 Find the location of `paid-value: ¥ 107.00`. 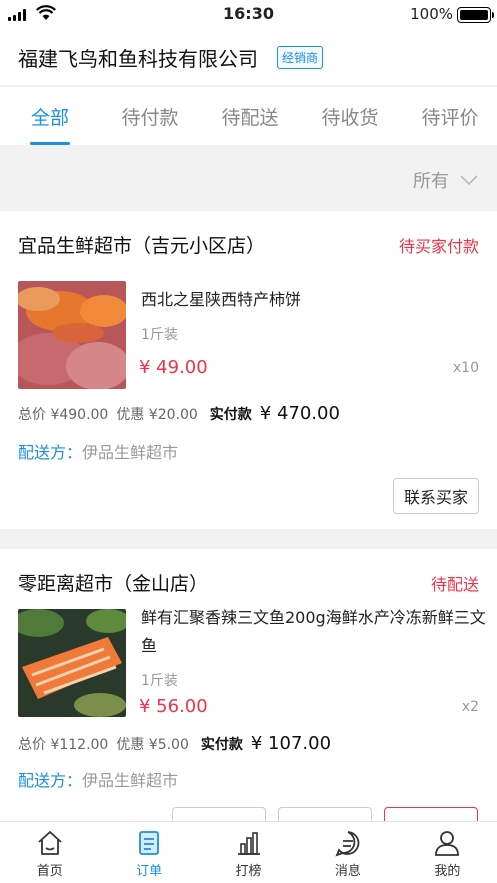

paid-value: ¥ 107.00 is located at coordinates (291, 743).